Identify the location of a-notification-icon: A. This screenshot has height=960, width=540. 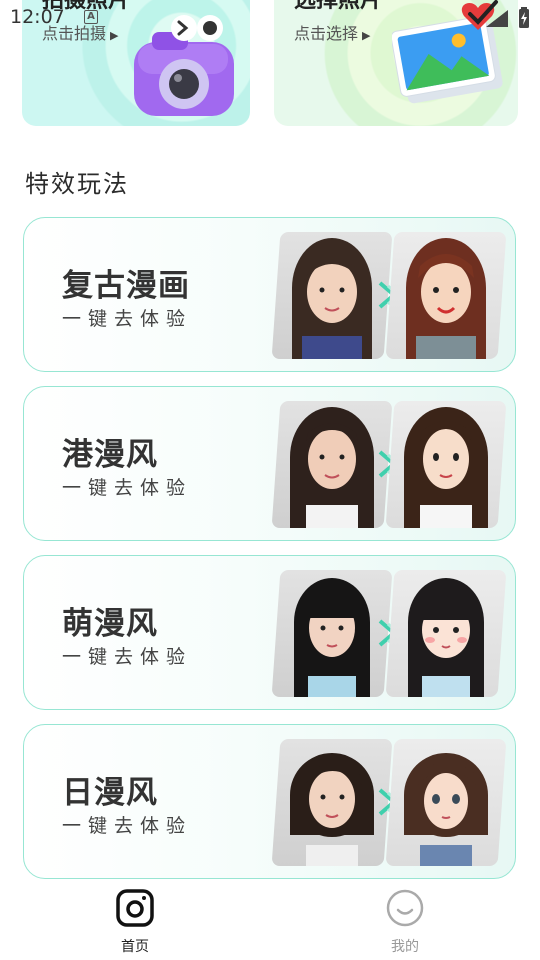
(91, 17).